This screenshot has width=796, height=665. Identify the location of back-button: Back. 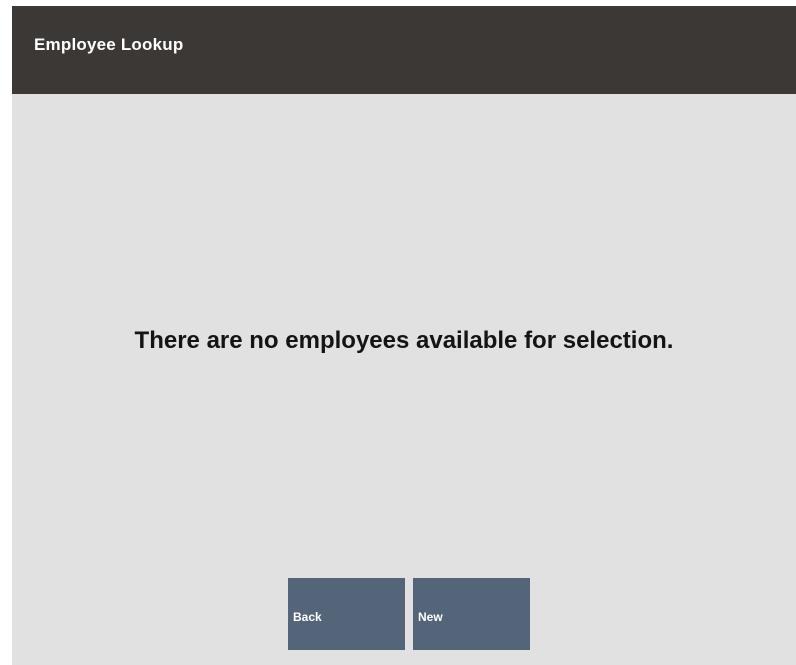
(346, 614).